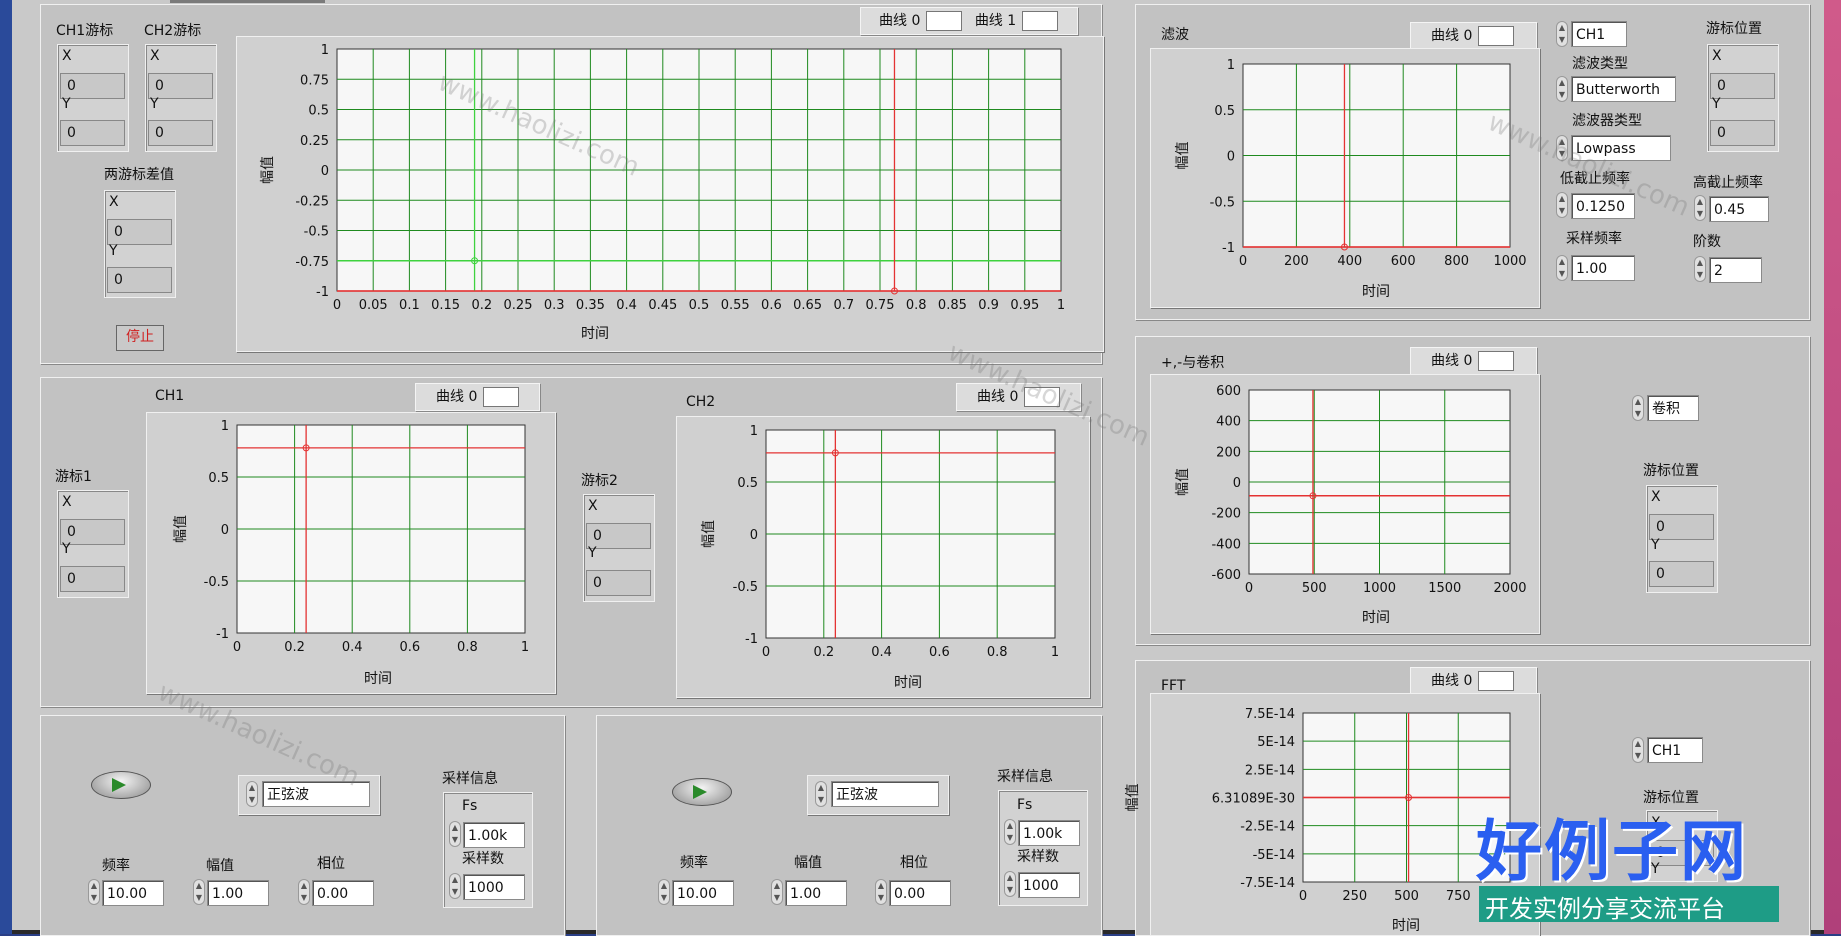  What do you see at coordinates (304, 892) in the screenshot?
I see `gen1-phase-spinner: ▲ ▼` at bounding box center [304, 892].